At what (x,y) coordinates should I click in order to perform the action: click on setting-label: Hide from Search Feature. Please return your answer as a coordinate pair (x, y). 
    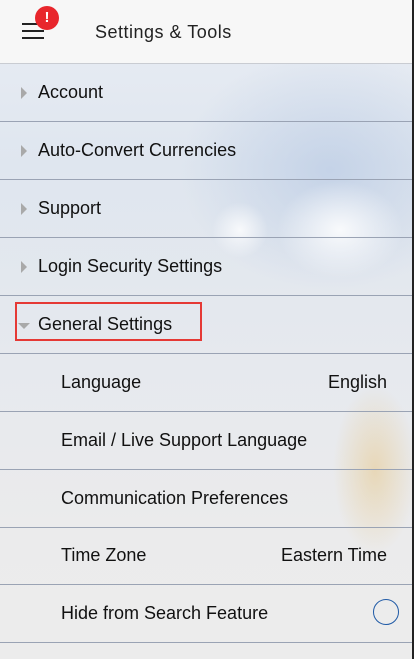
    Looking at the image, I should click on (165, 613).